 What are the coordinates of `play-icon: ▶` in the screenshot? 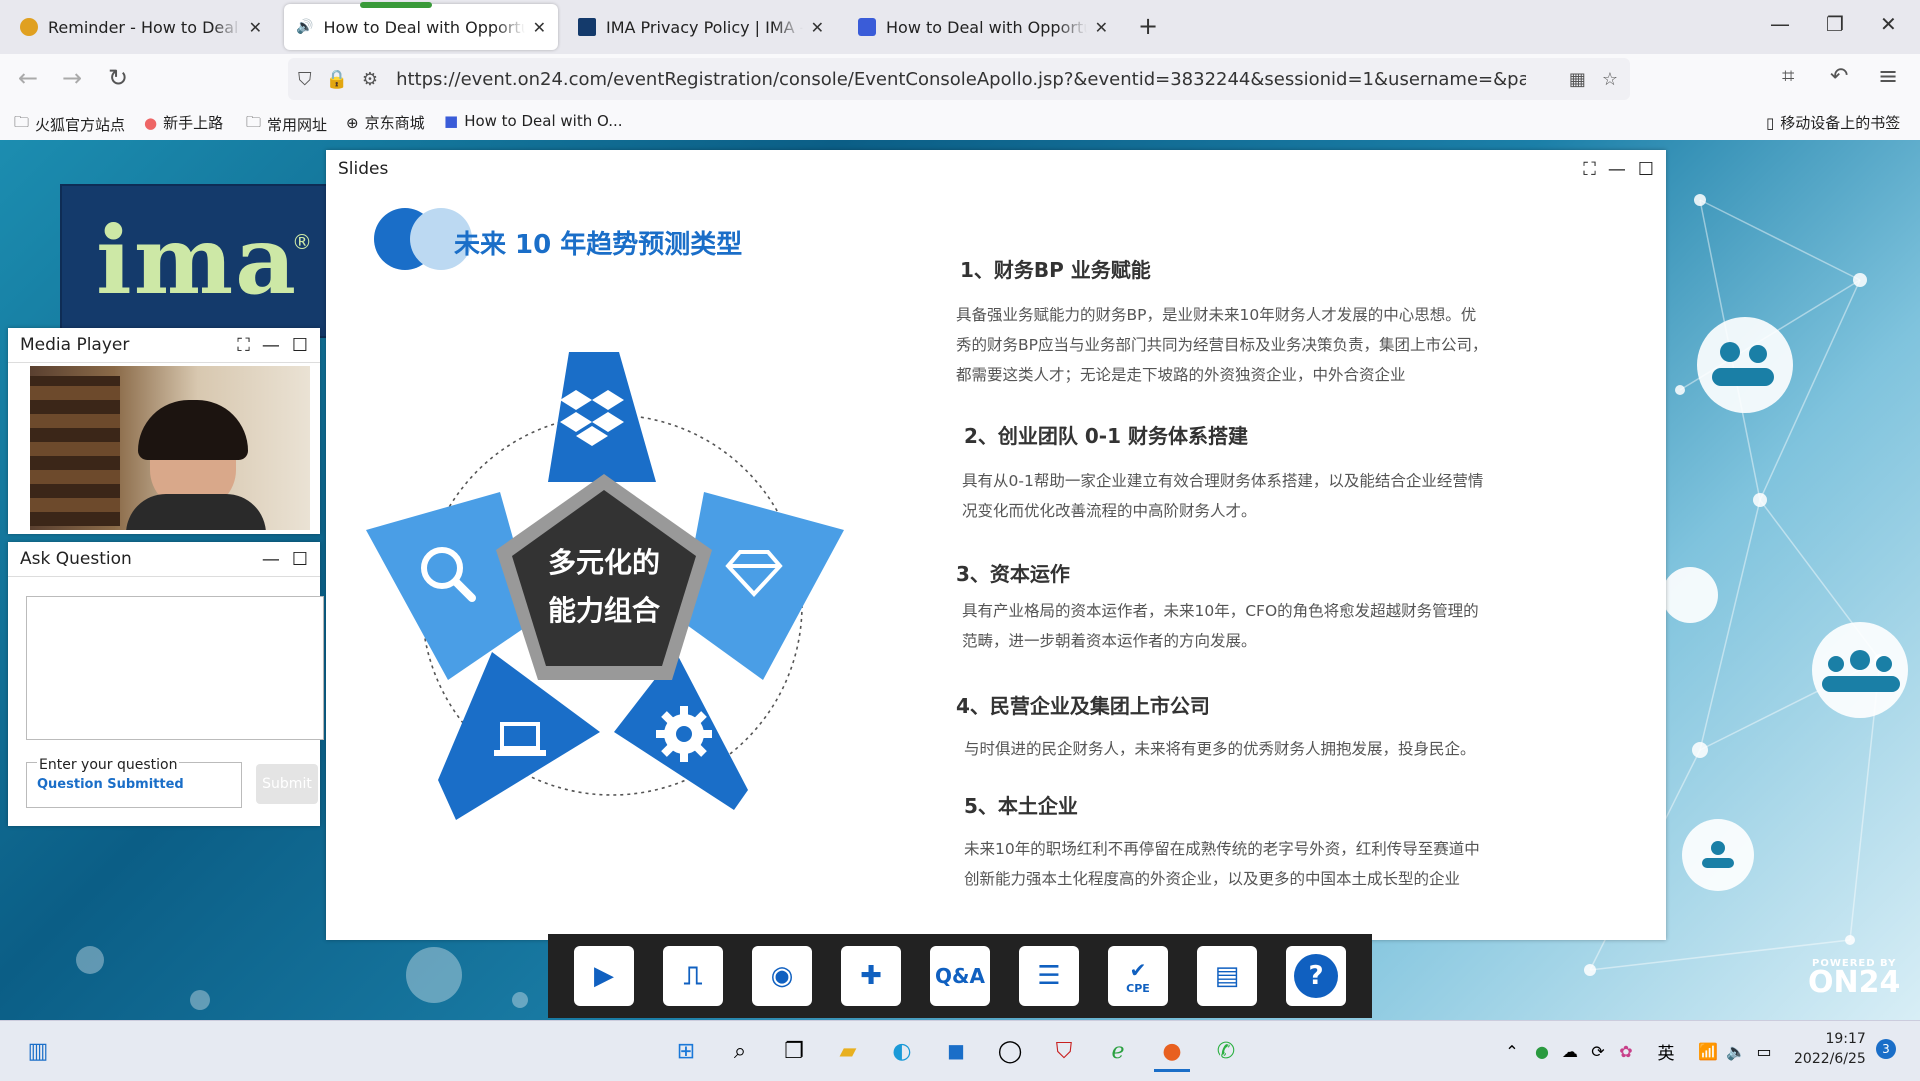 It's located at (604, 976).